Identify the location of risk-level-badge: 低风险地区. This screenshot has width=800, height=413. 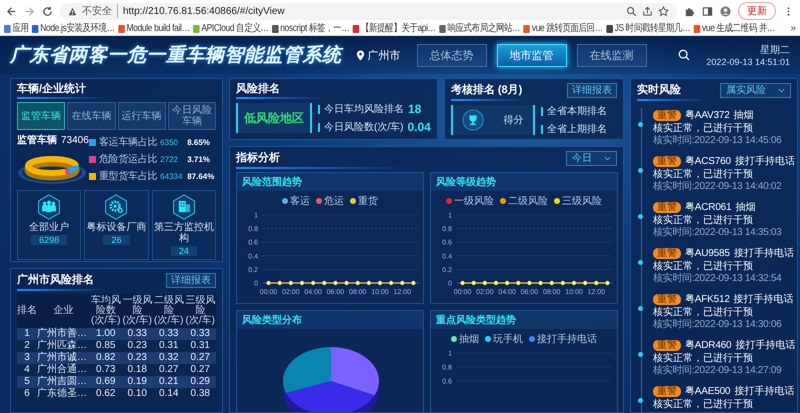
(274, 118).